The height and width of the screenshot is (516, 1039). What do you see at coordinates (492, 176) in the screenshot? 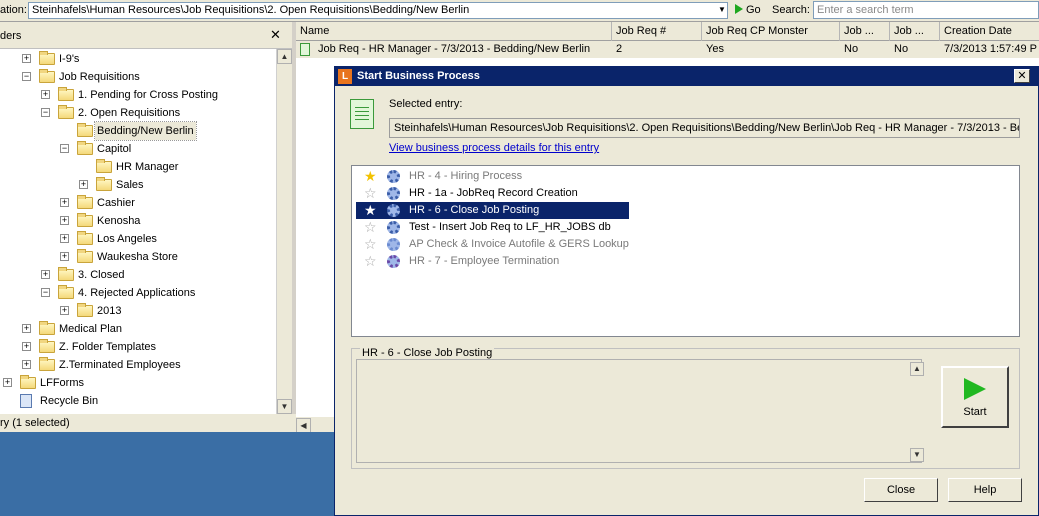
I see `process-item: ★ HR - 4 - Hiring Process` at bounding box center [492, 176].